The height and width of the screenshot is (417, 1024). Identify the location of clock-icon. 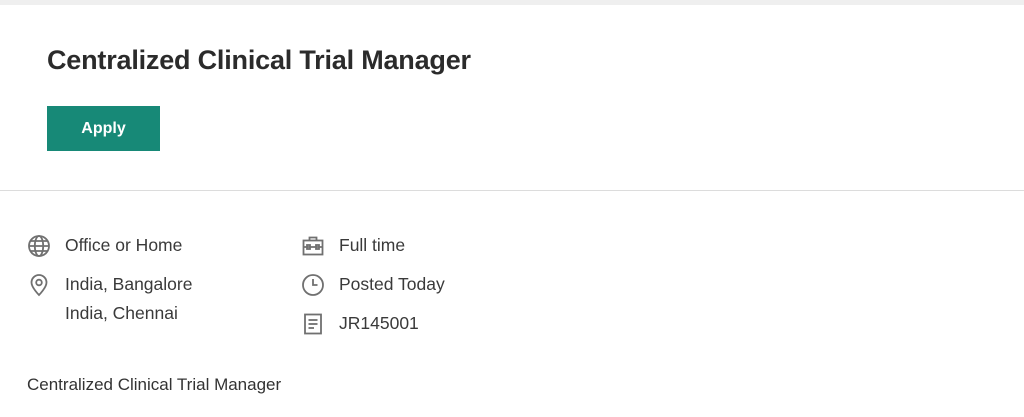
(314, 284).